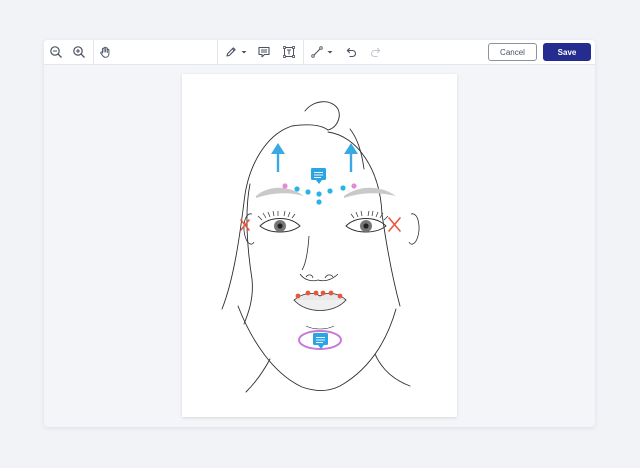 This screenshot has height=468, width=640. Describe the element at coordinates (319, 194) in the screenshot. I see `forehead-dots-annotation` at that location.